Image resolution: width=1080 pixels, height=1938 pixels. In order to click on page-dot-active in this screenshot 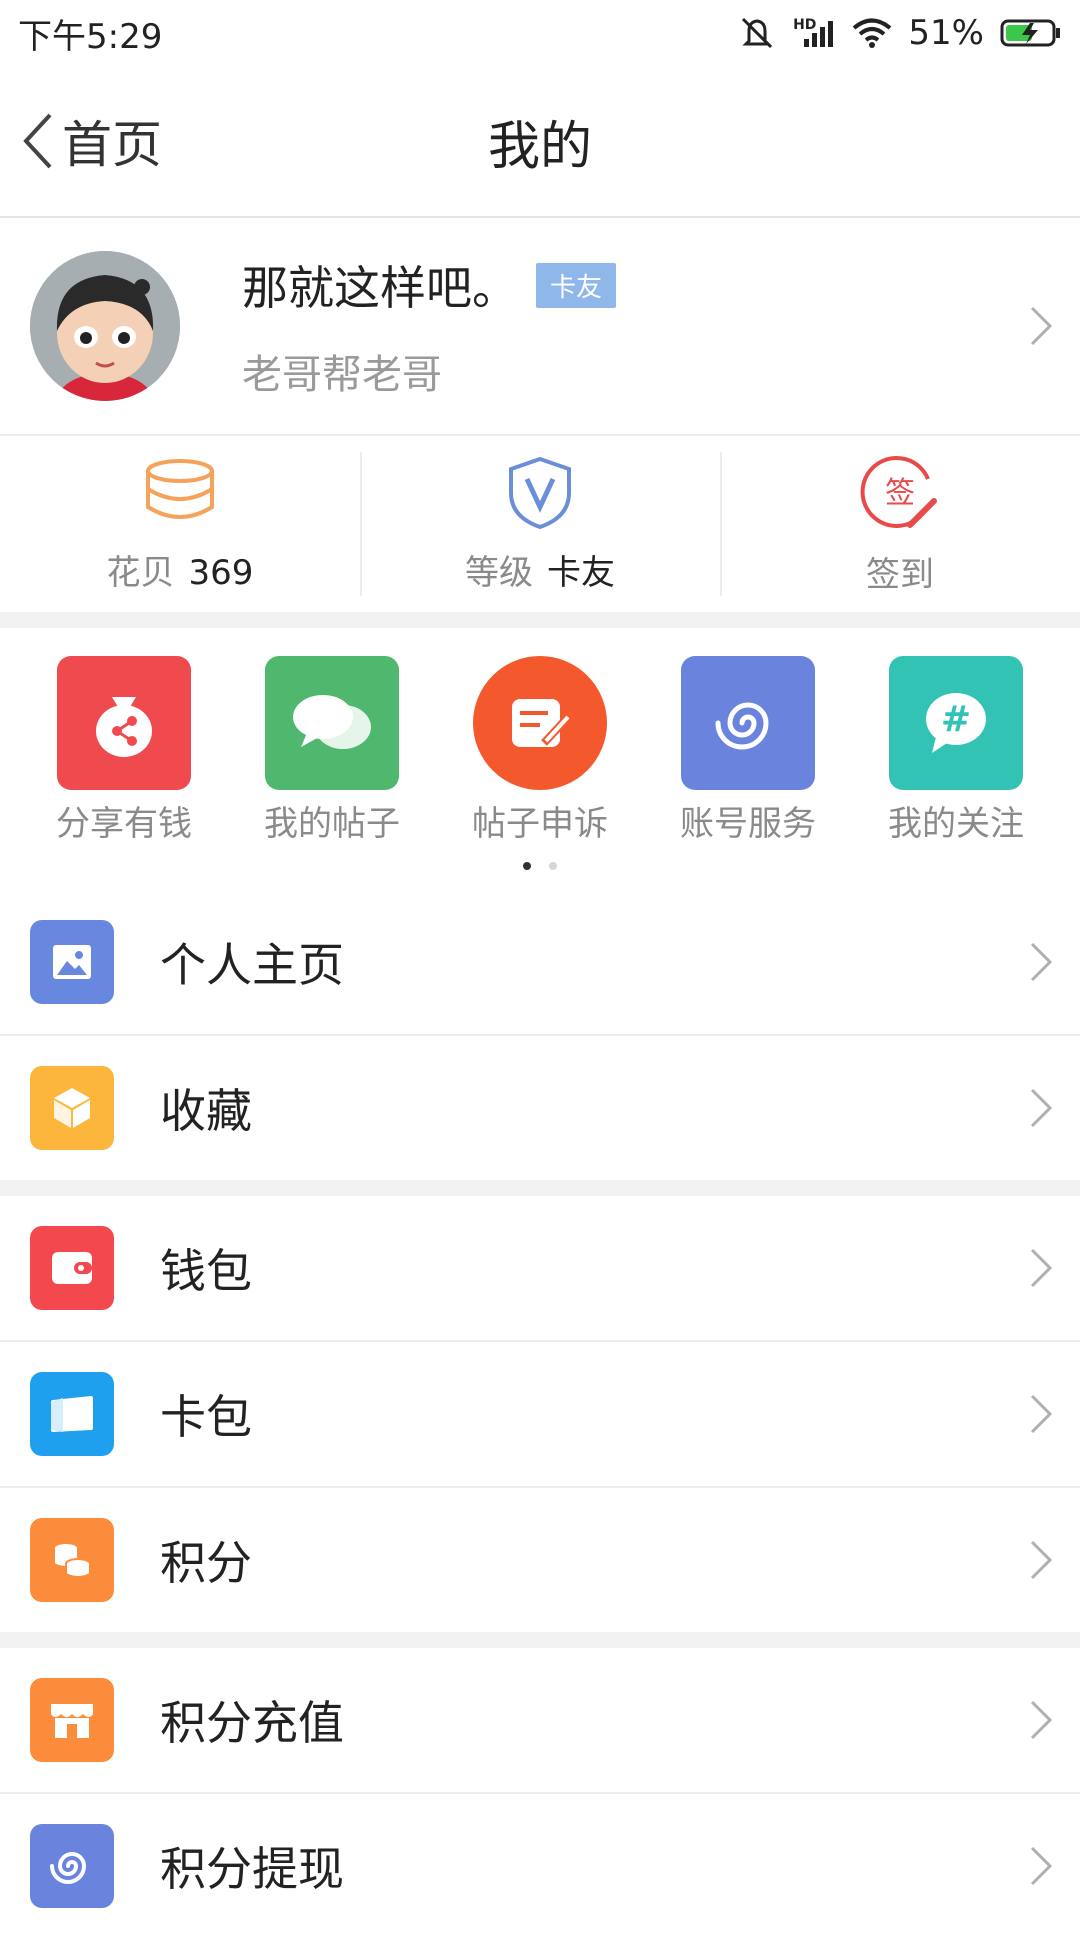, I will do `click(527, 866)`.